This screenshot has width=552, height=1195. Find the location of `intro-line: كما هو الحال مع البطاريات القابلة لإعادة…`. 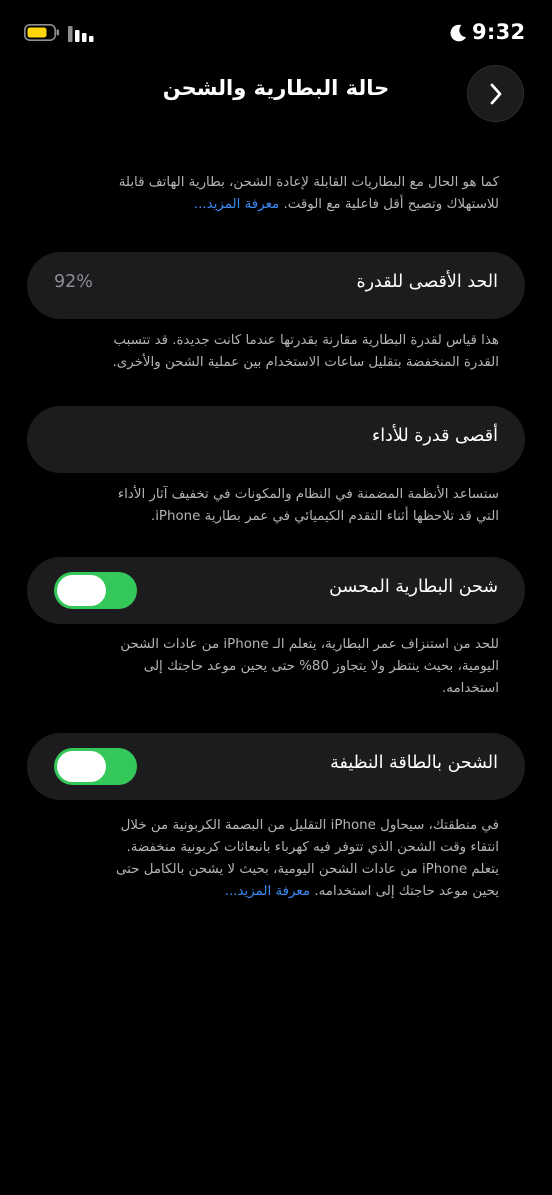

intro-line: كما هو الحال مع البطاريات القابلة لإعادة… is located at coordinates (308, 182).